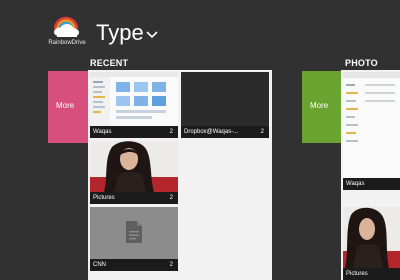  I want to click on tile-waqas: Waqas 2, so click(134, 105).